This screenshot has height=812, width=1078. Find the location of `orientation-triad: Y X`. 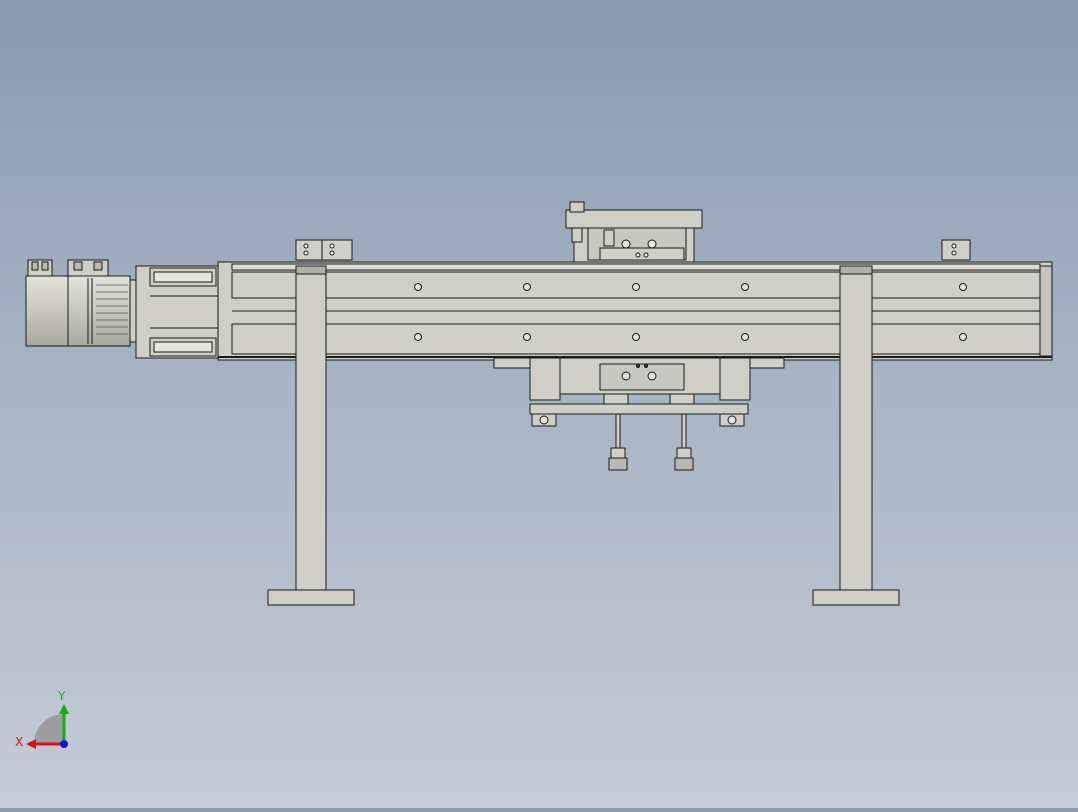

orientation-triad: Y X is located at coordinates (42, 719).